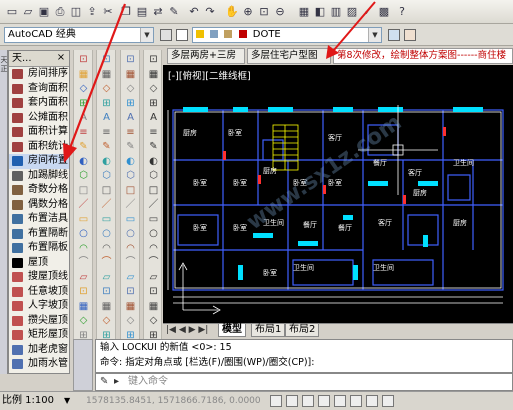 This screenshot has width=513, height=410. Describe the element at coordinates (92, 12) in the screenshot. I see `publish-icon: ⇪` at that location.